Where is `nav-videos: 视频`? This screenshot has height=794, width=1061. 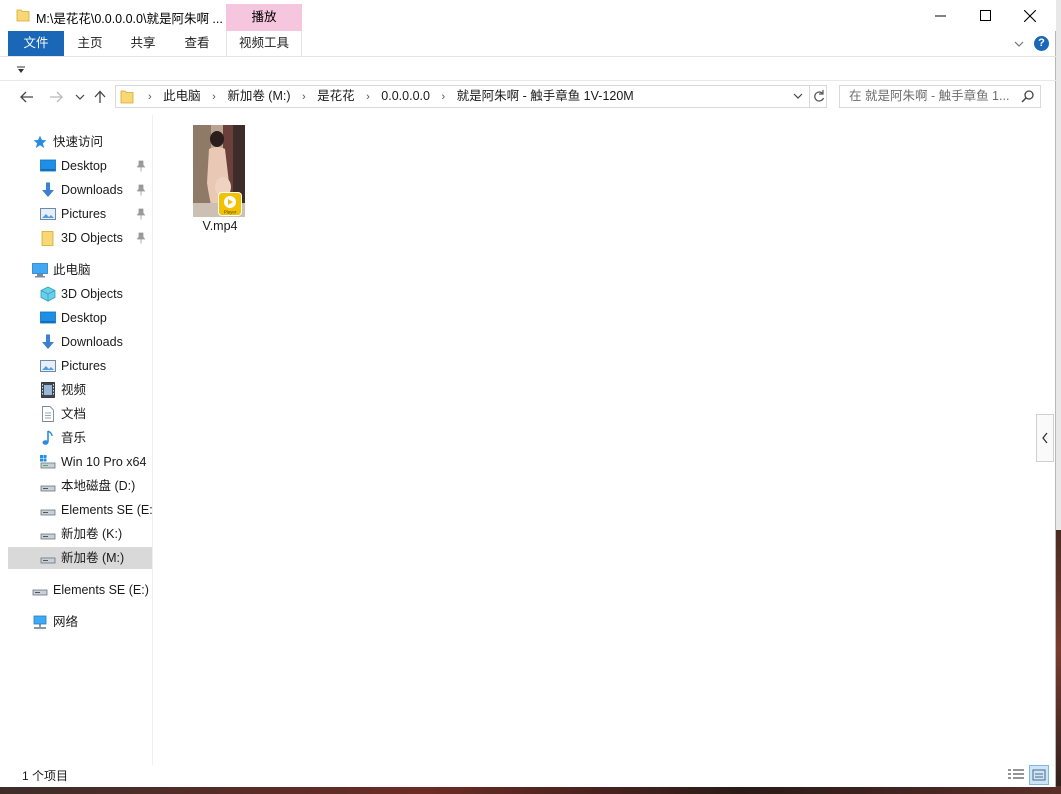 nav-videos: 视频 is located at coordinates (80, 390).